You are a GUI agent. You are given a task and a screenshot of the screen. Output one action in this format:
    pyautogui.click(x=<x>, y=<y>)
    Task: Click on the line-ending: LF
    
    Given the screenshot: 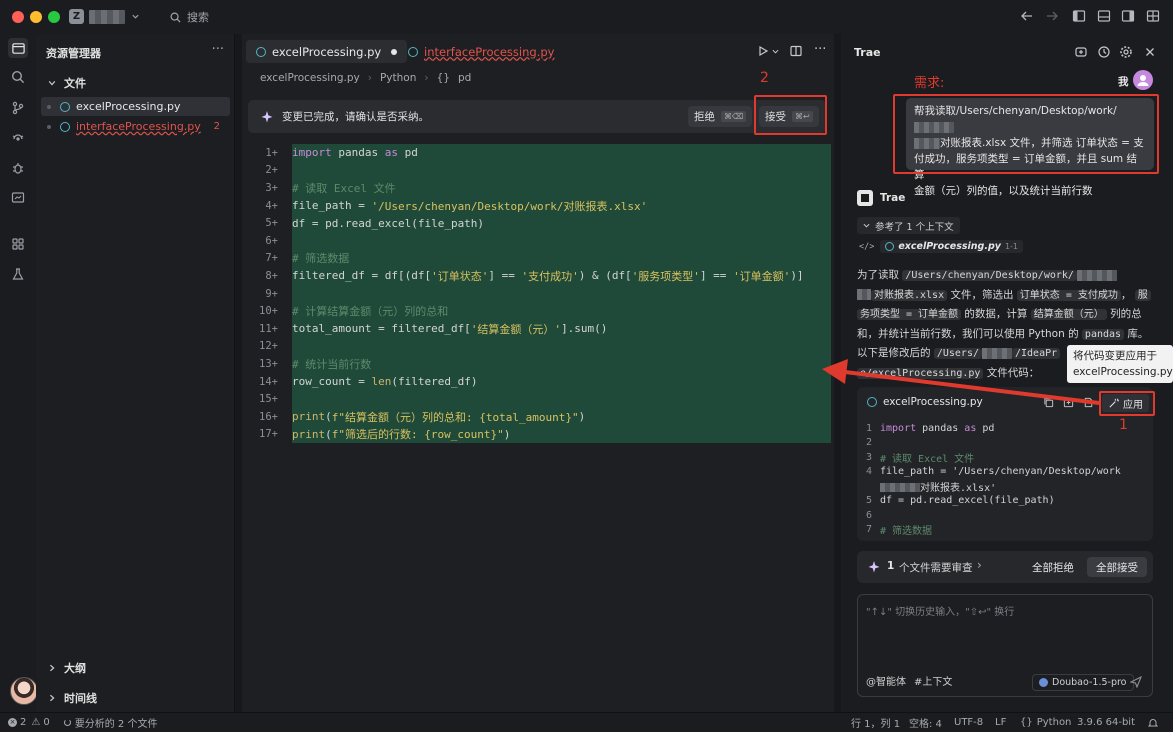 What is the action you would take?
    pyautogui.click(x=1000, y=722)
    